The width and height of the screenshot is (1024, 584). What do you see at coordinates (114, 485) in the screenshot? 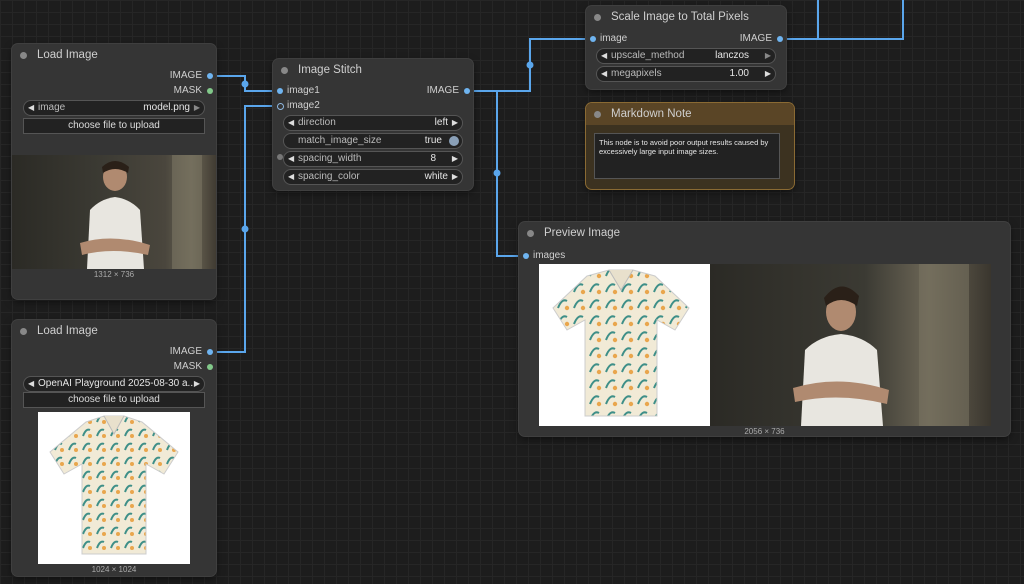
I see `shirt-photo` at bounding box center [114, 485].